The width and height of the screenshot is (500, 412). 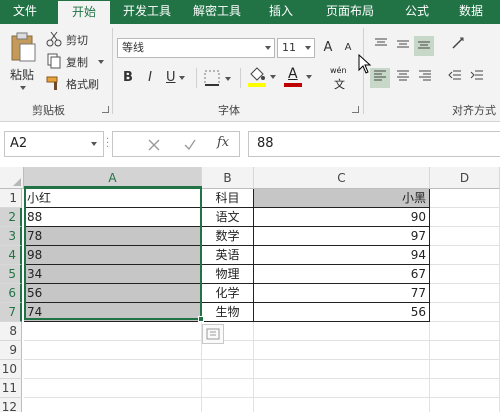 I want to click on select-all-corner, so click(x=12, y=178).